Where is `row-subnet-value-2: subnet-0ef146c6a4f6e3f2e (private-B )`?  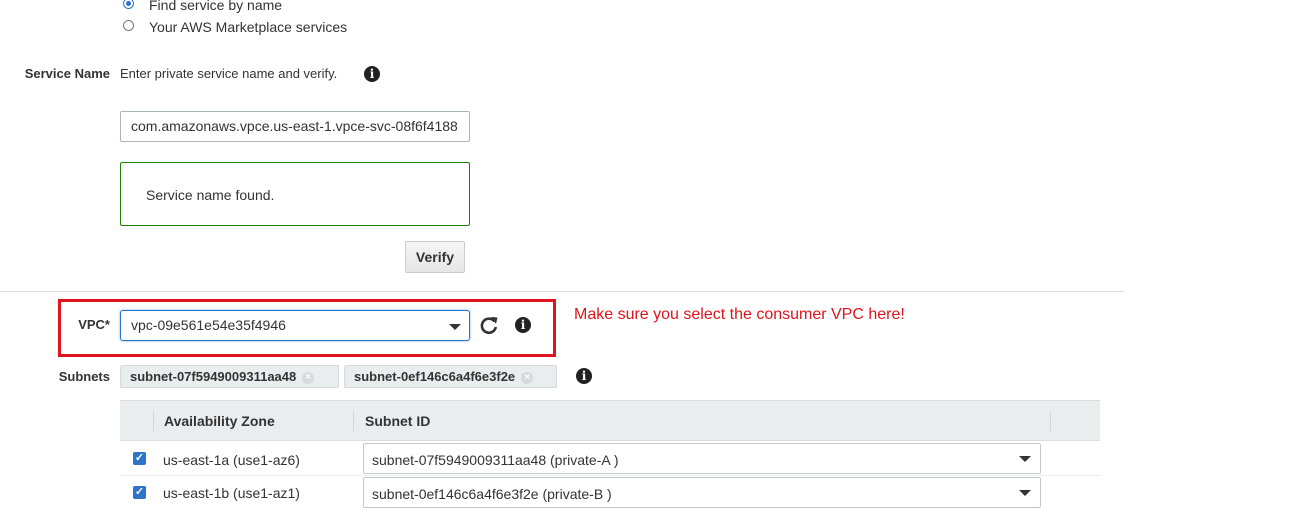
row-subnet-value-2: subnet-0ef146c6a4f6e3f2e (private-B ) is located at coordinates (492, 494).